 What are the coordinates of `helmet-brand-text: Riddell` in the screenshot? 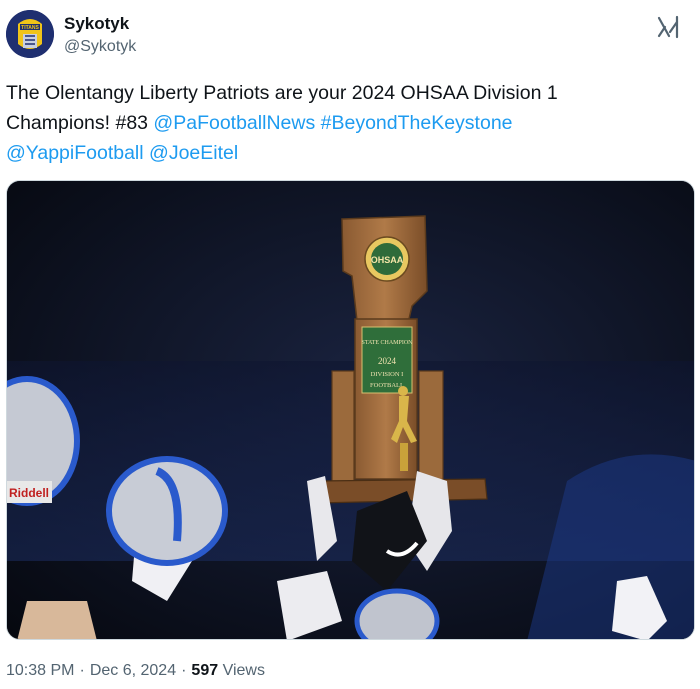 It's located at (29, 493).